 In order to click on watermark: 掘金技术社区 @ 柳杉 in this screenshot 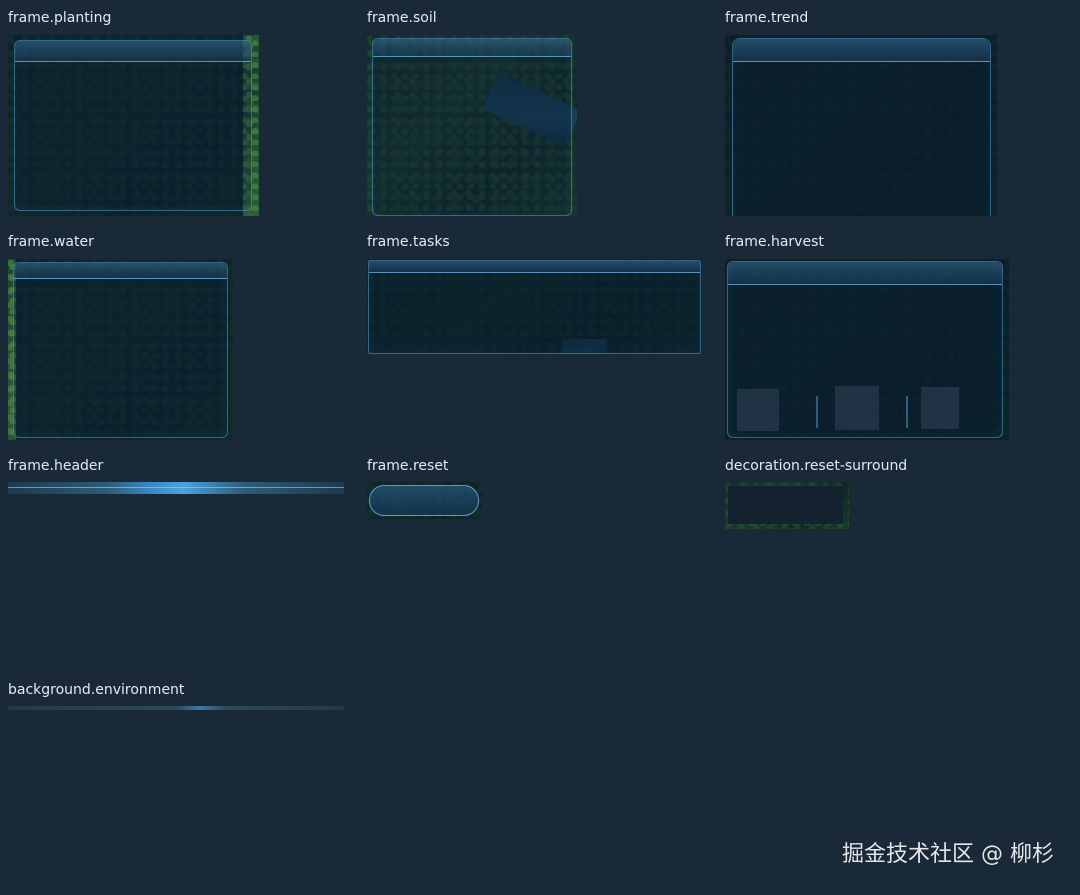, I will do `click(948, 854)`.